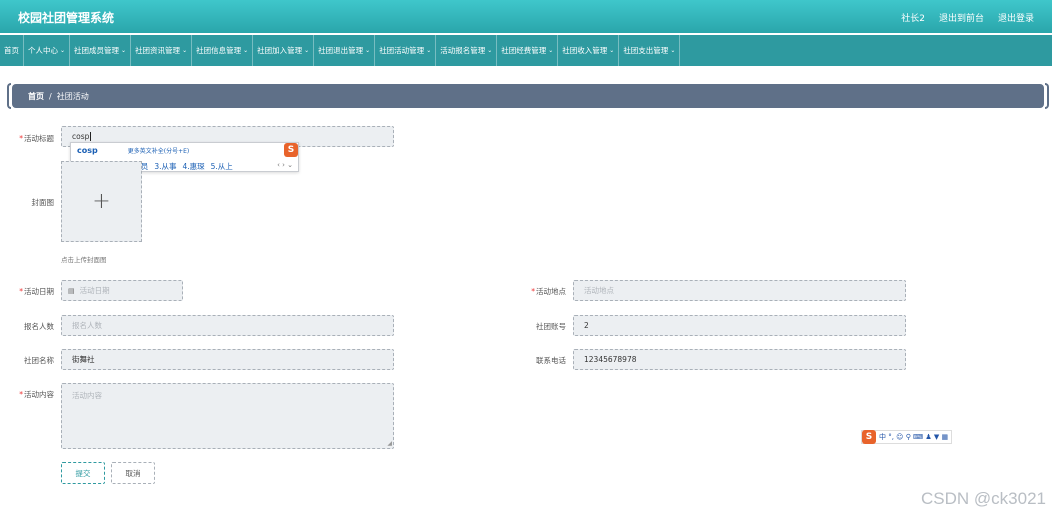 The image size is (1052, 519). I want to click on location-label: *活动地点, so click(548, 291).